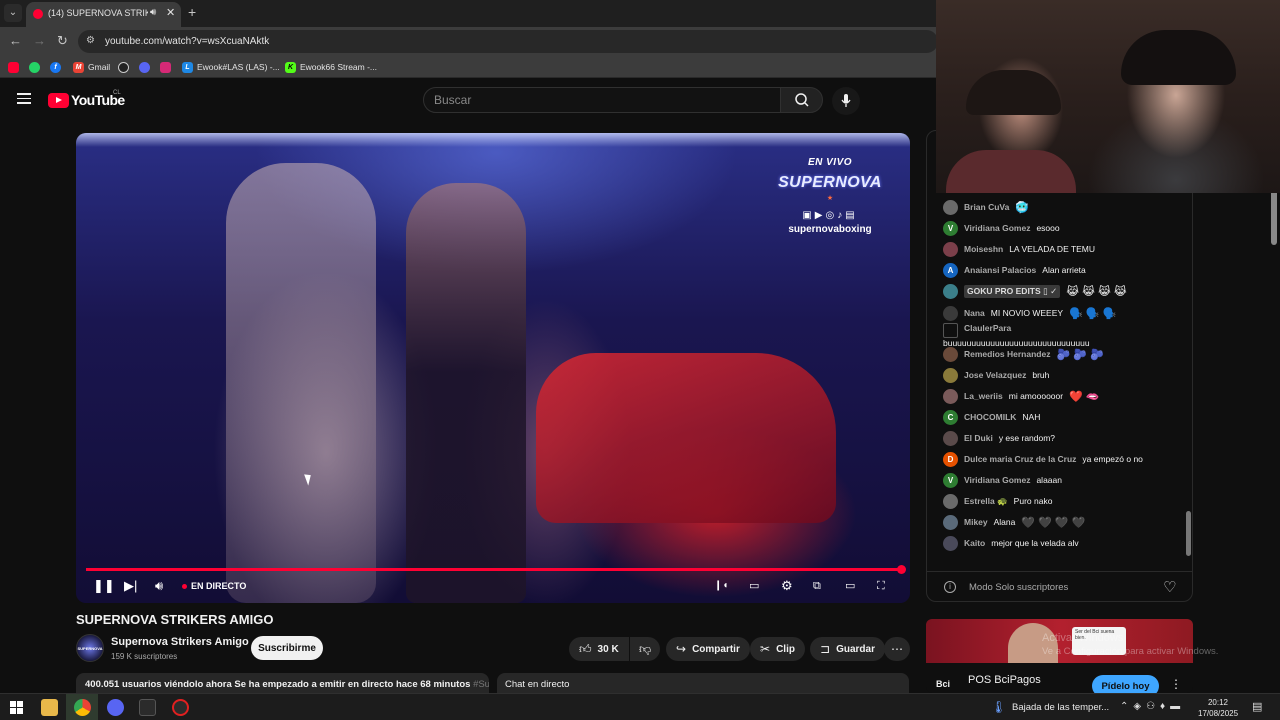  I want to click on system-tray-icons: ⌃◈⚇♦▬, so click(1152, 706).